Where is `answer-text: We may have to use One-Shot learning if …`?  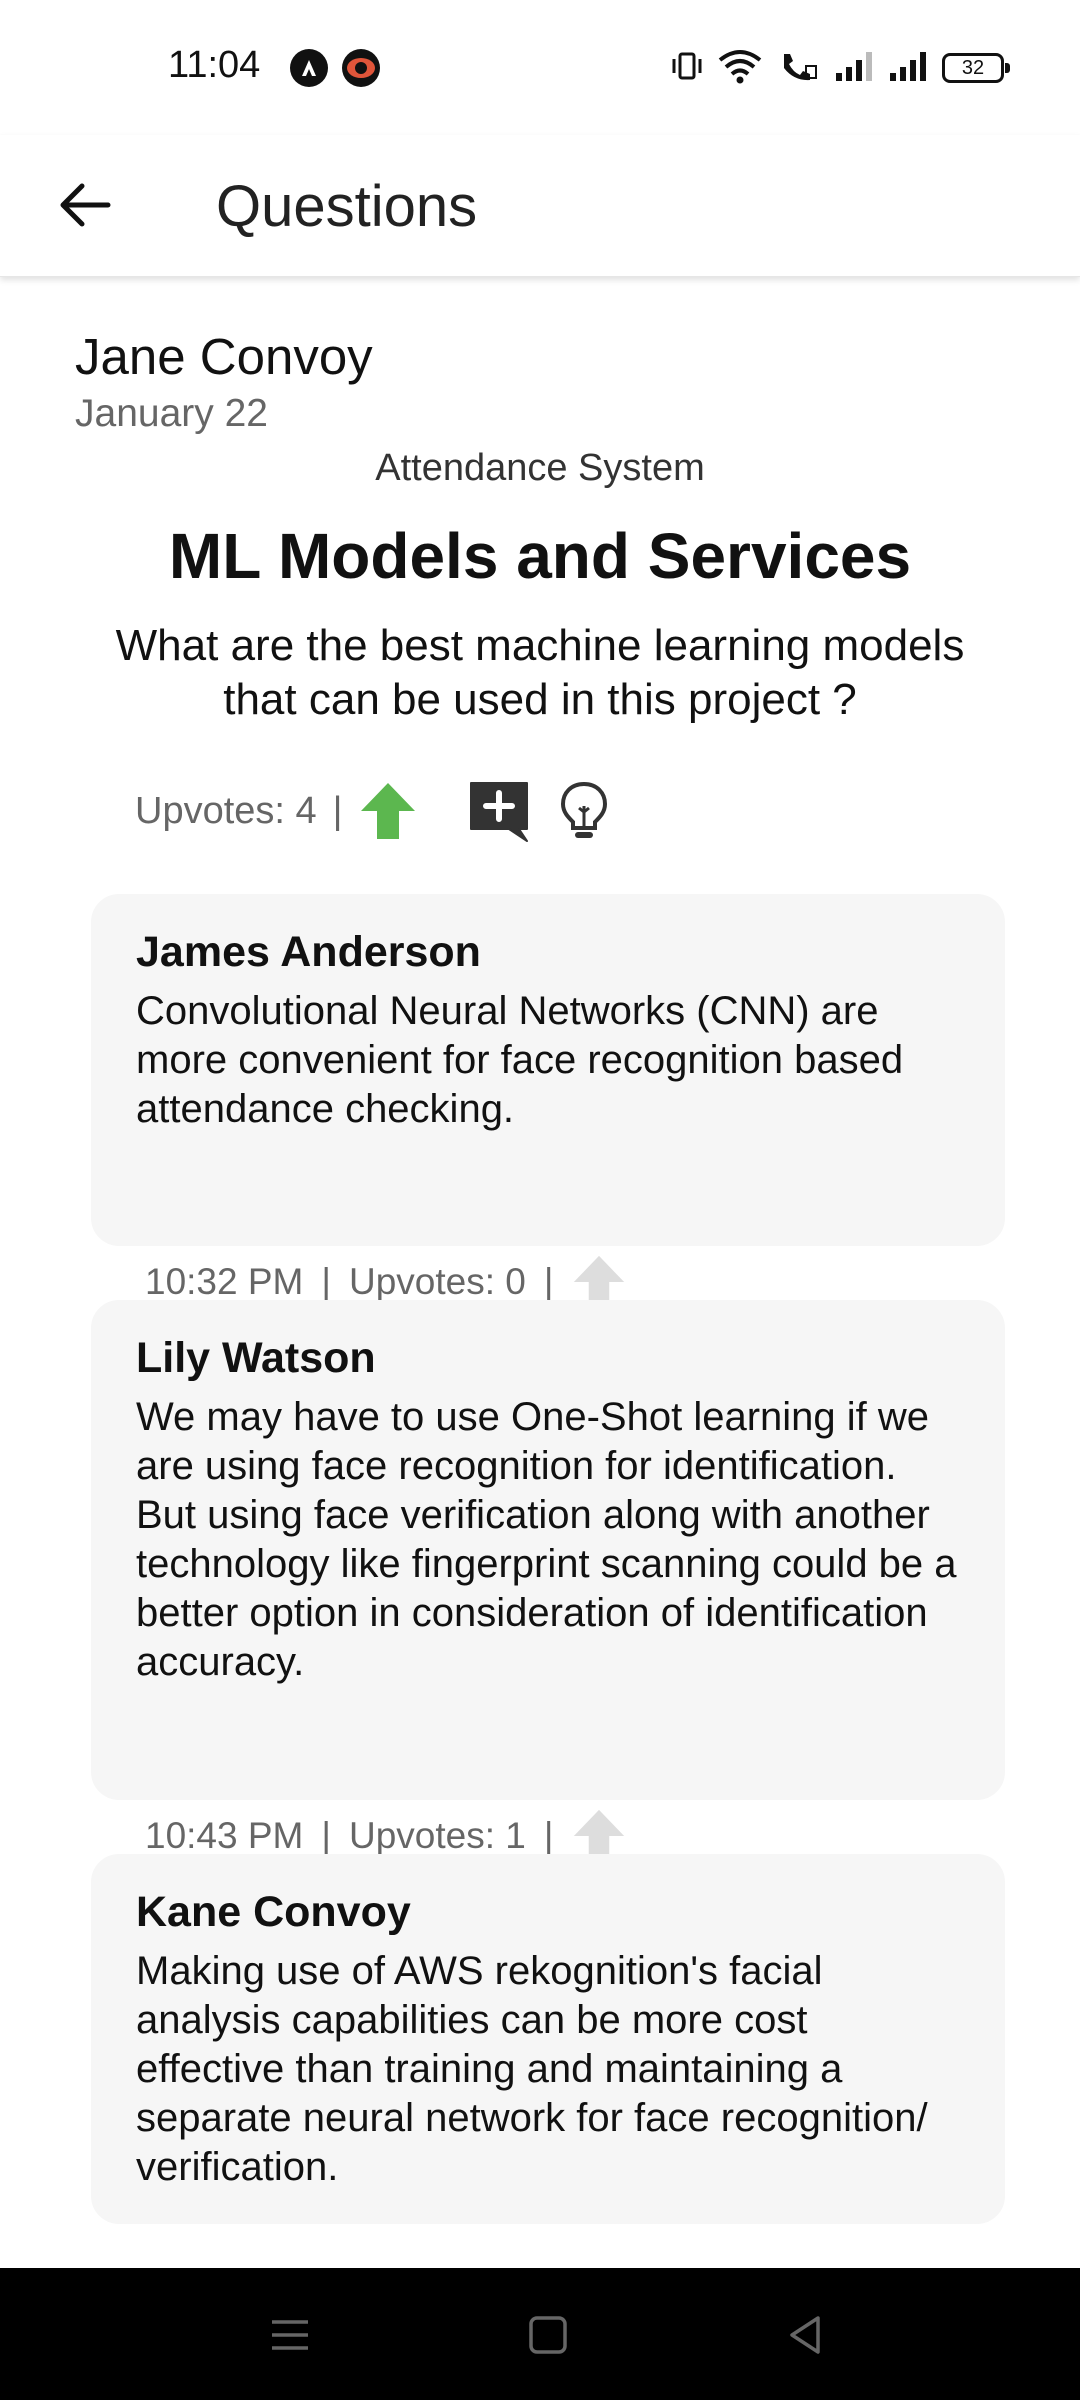
answer-text: We may have to use One-Shot learning if … is located at coordinates (546, 1539).